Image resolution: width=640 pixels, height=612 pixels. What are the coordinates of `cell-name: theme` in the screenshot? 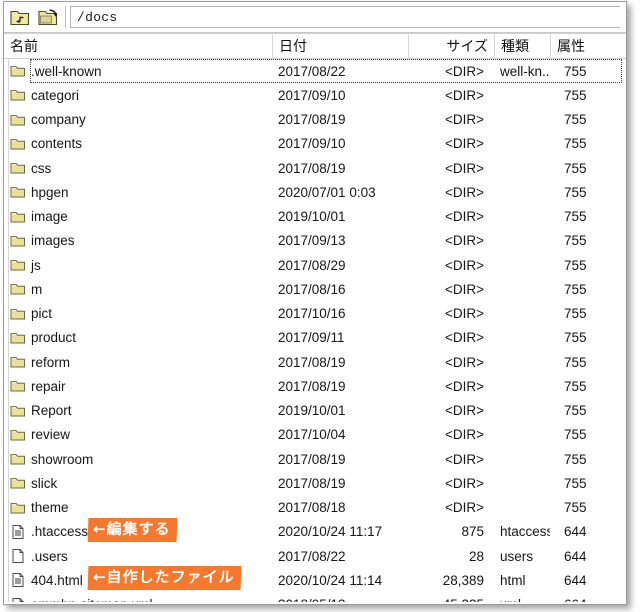 It's located at (138, 508).